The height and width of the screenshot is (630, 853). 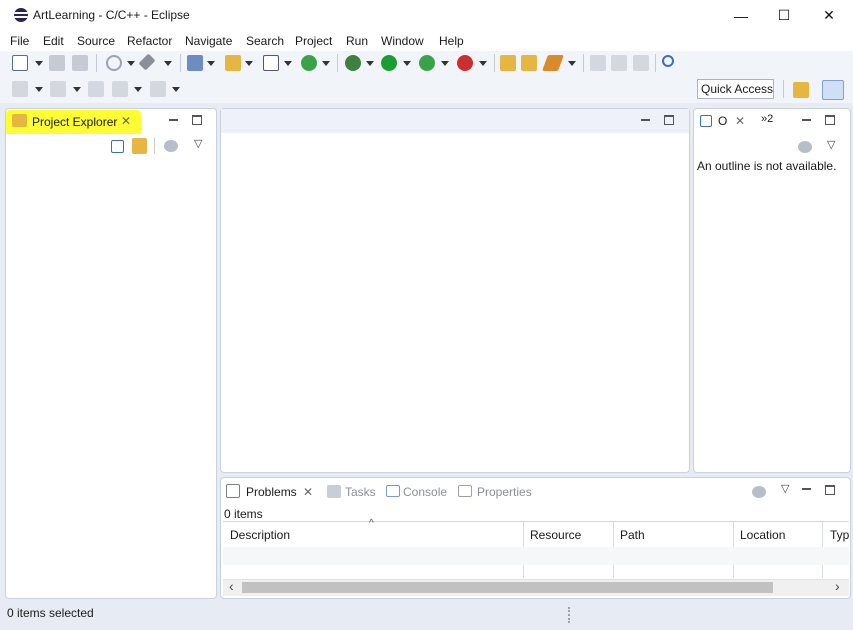 I want to click on previous-annotation-dropdown-icon, so click(x=77, y=89).